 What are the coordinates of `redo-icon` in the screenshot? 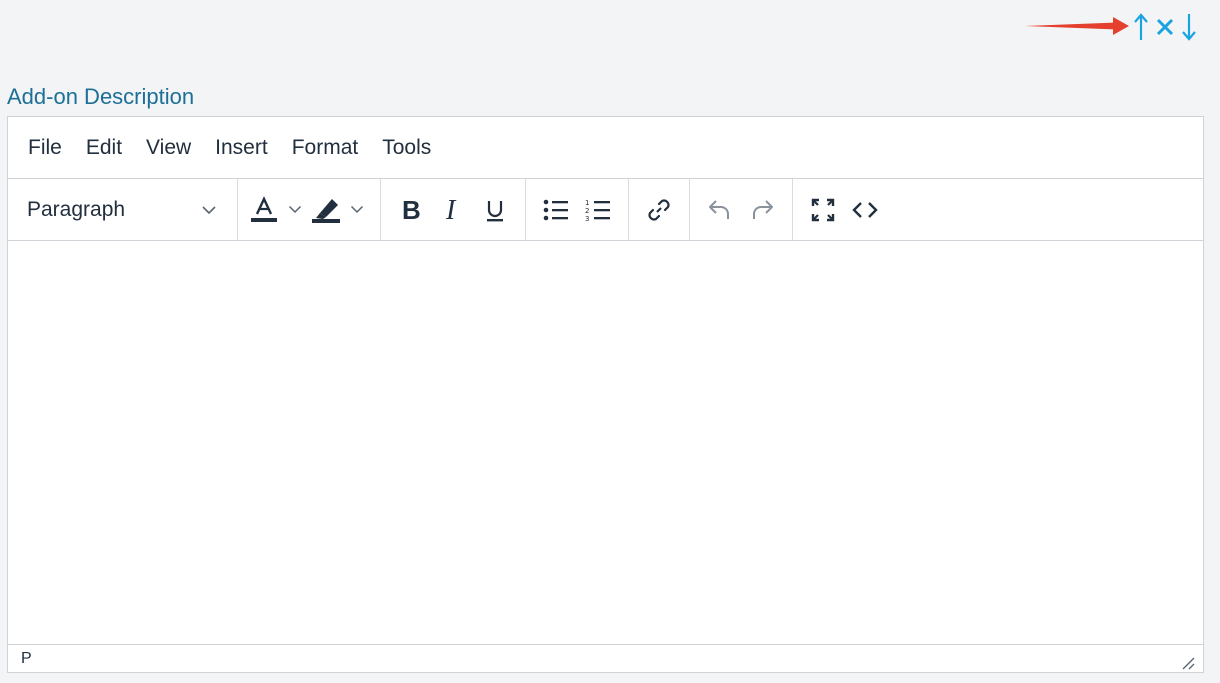 It's located at (763, 209).